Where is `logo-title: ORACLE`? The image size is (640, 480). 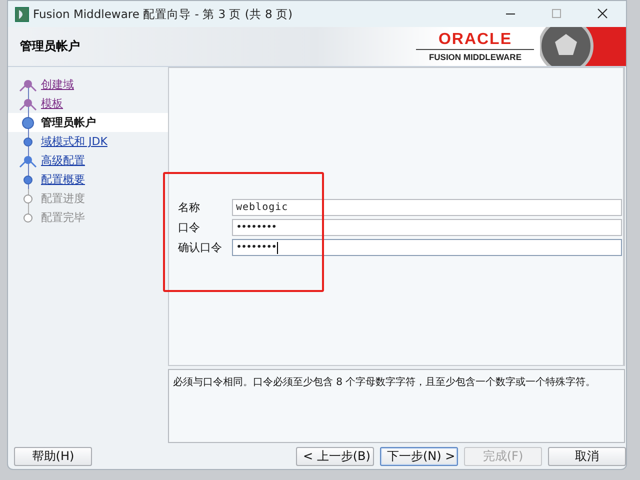
logo-title: ORACLE is located at coordinates (475, 40).